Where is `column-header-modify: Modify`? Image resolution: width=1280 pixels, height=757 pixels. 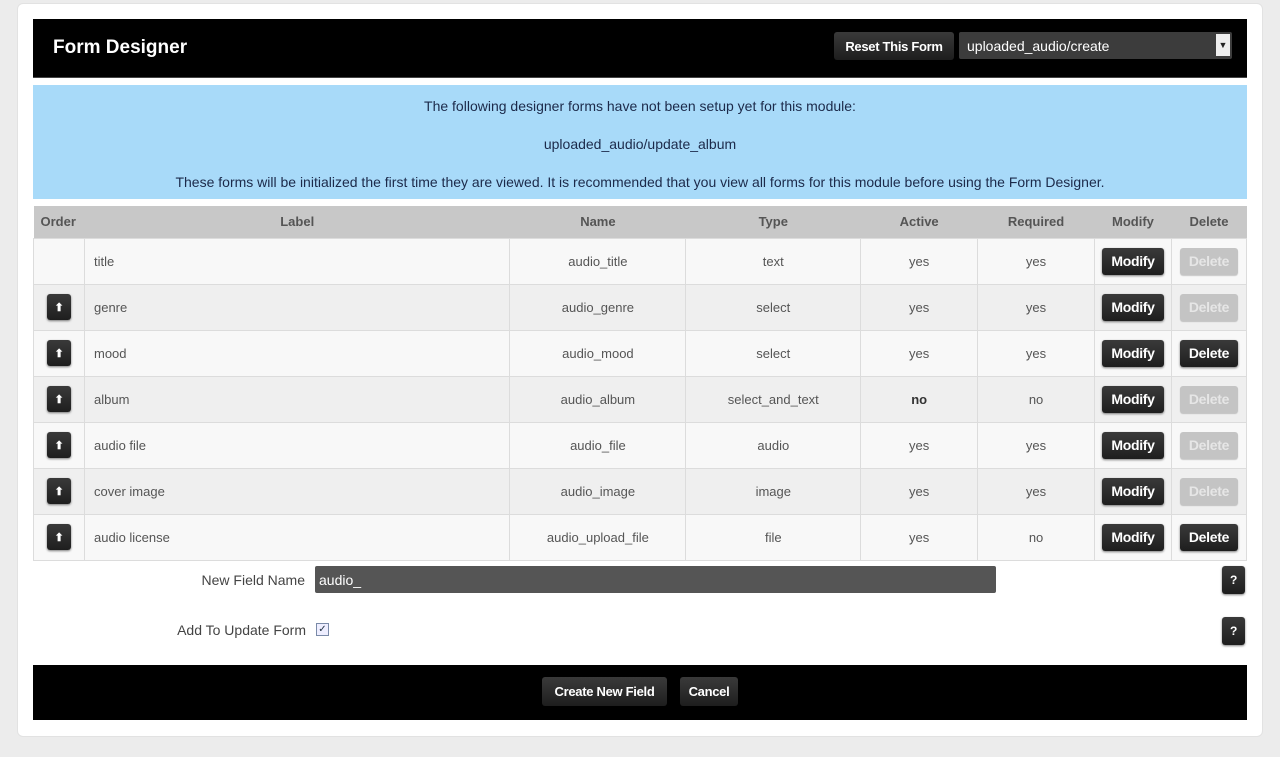
column-header-modify: Modify is located at coordinates (1133, 222).